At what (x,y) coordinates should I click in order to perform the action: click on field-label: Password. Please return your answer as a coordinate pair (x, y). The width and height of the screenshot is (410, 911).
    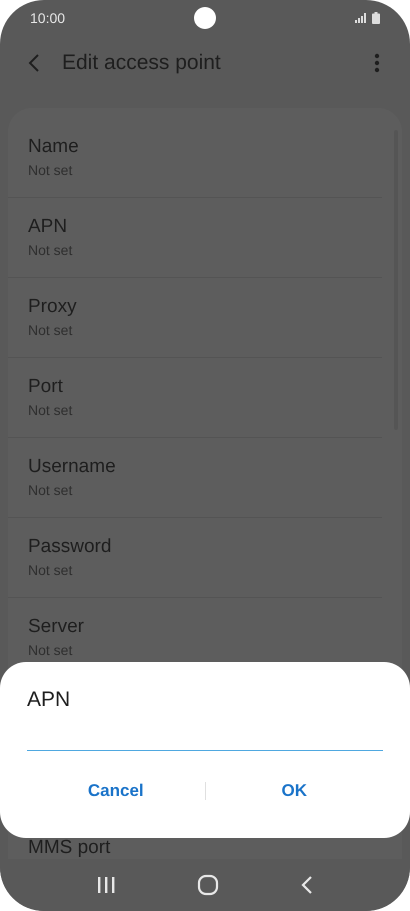
    Looking at the image, I should click on (70, 547).